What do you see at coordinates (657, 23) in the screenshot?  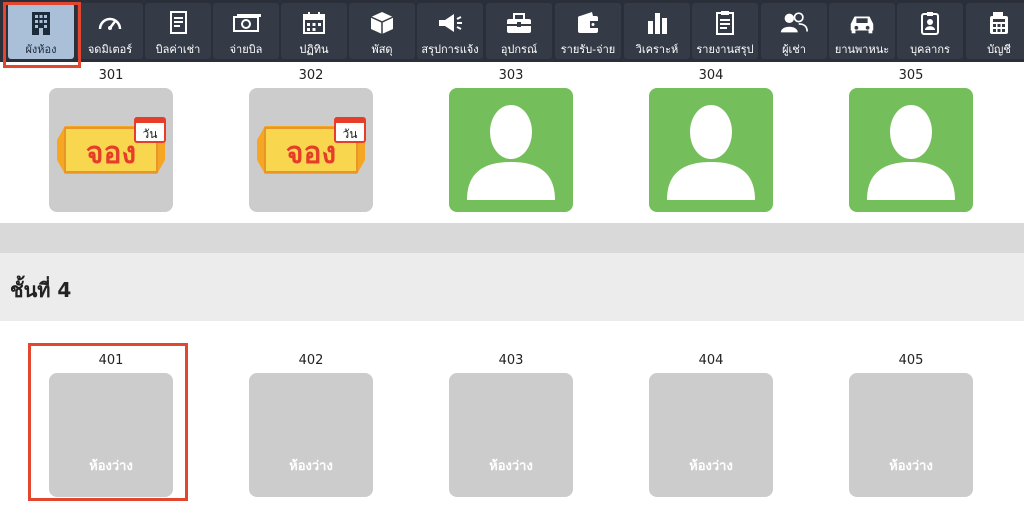 I see `bar-chart-icon` at bounding box center [657, 23].